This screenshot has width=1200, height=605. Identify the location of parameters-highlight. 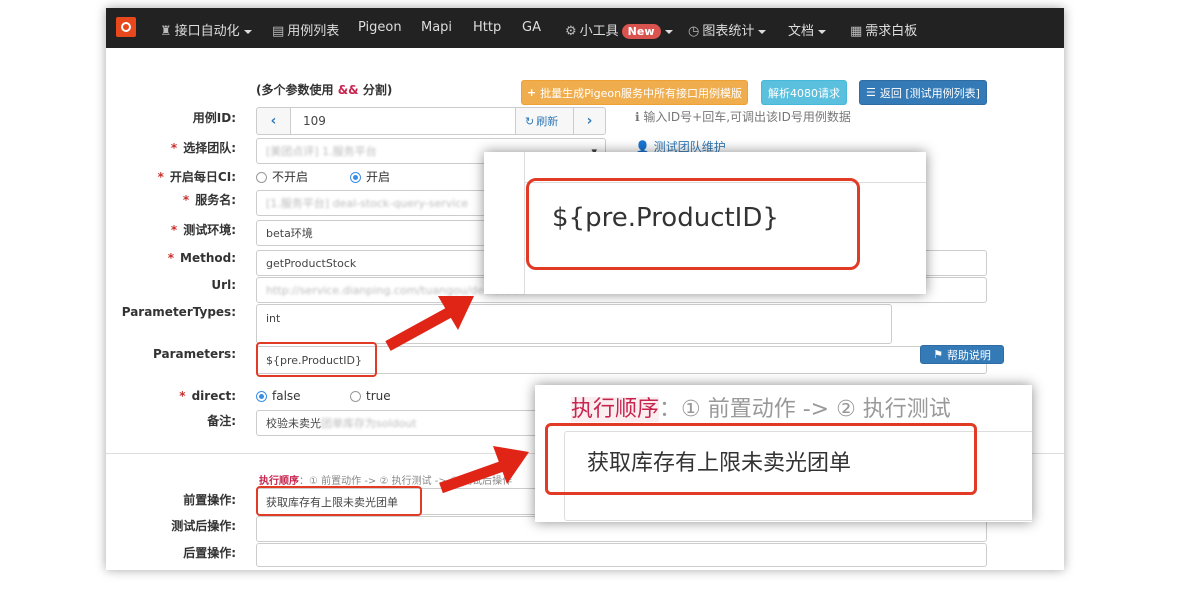
(316, 359).